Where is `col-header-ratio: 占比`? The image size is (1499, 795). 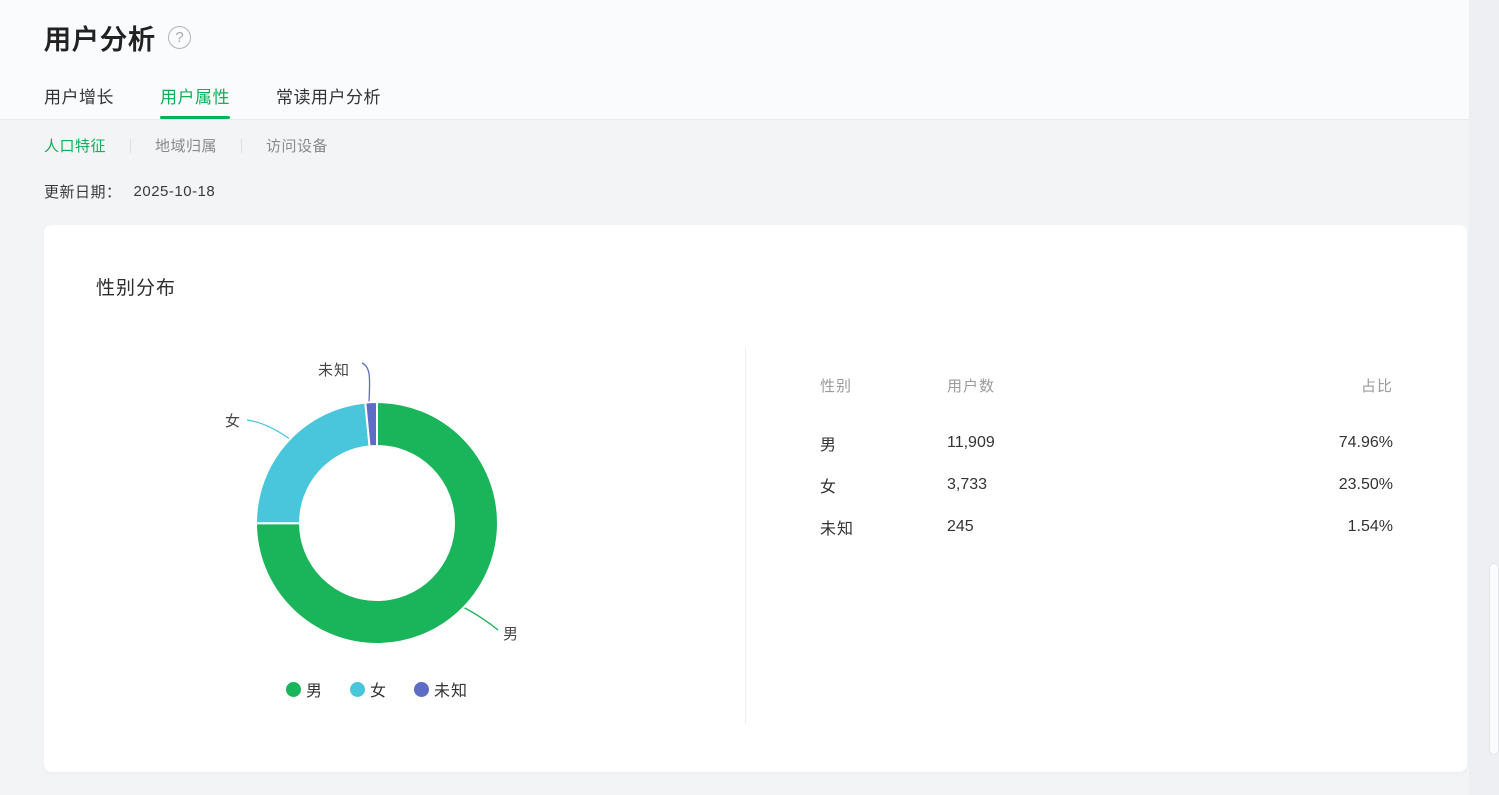 col-header-ratio: 占比 is located at coordinates (1376, 386).